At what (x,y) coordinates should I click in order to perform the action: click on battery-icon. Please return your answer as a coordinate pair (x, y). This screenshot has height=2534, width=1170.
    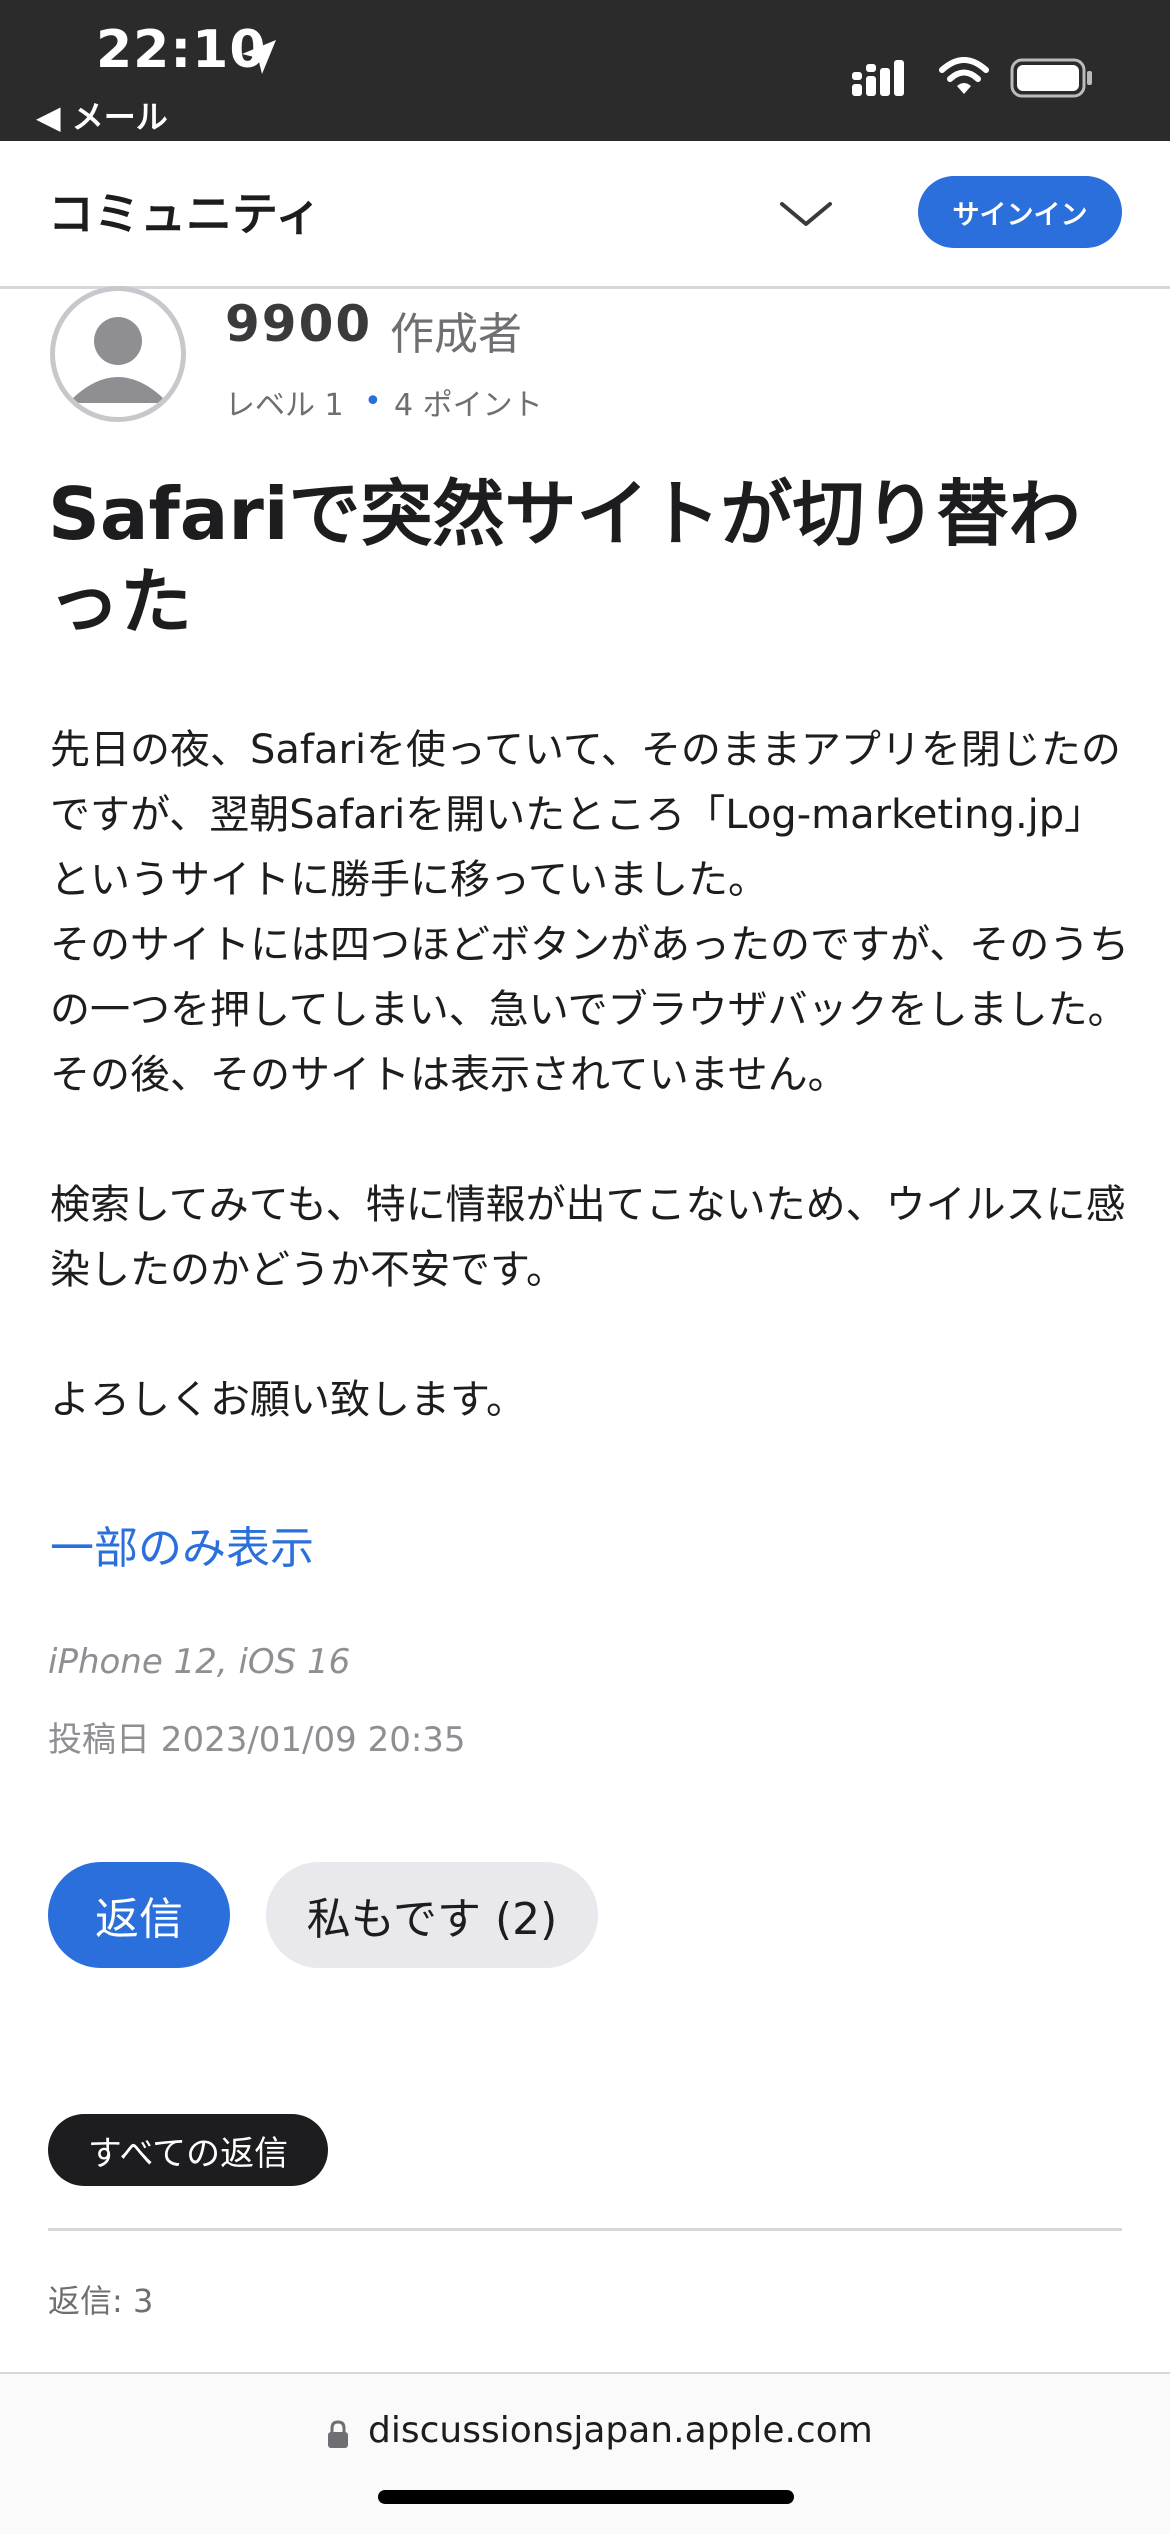
    Looking at the image, I should click on (1052, 80).